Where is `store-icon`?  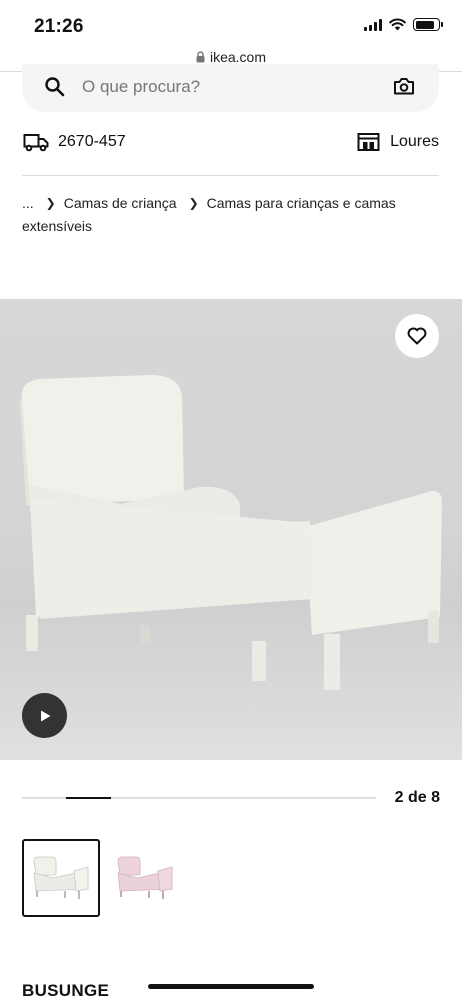 store-icon is located at coordinates (368, 142).